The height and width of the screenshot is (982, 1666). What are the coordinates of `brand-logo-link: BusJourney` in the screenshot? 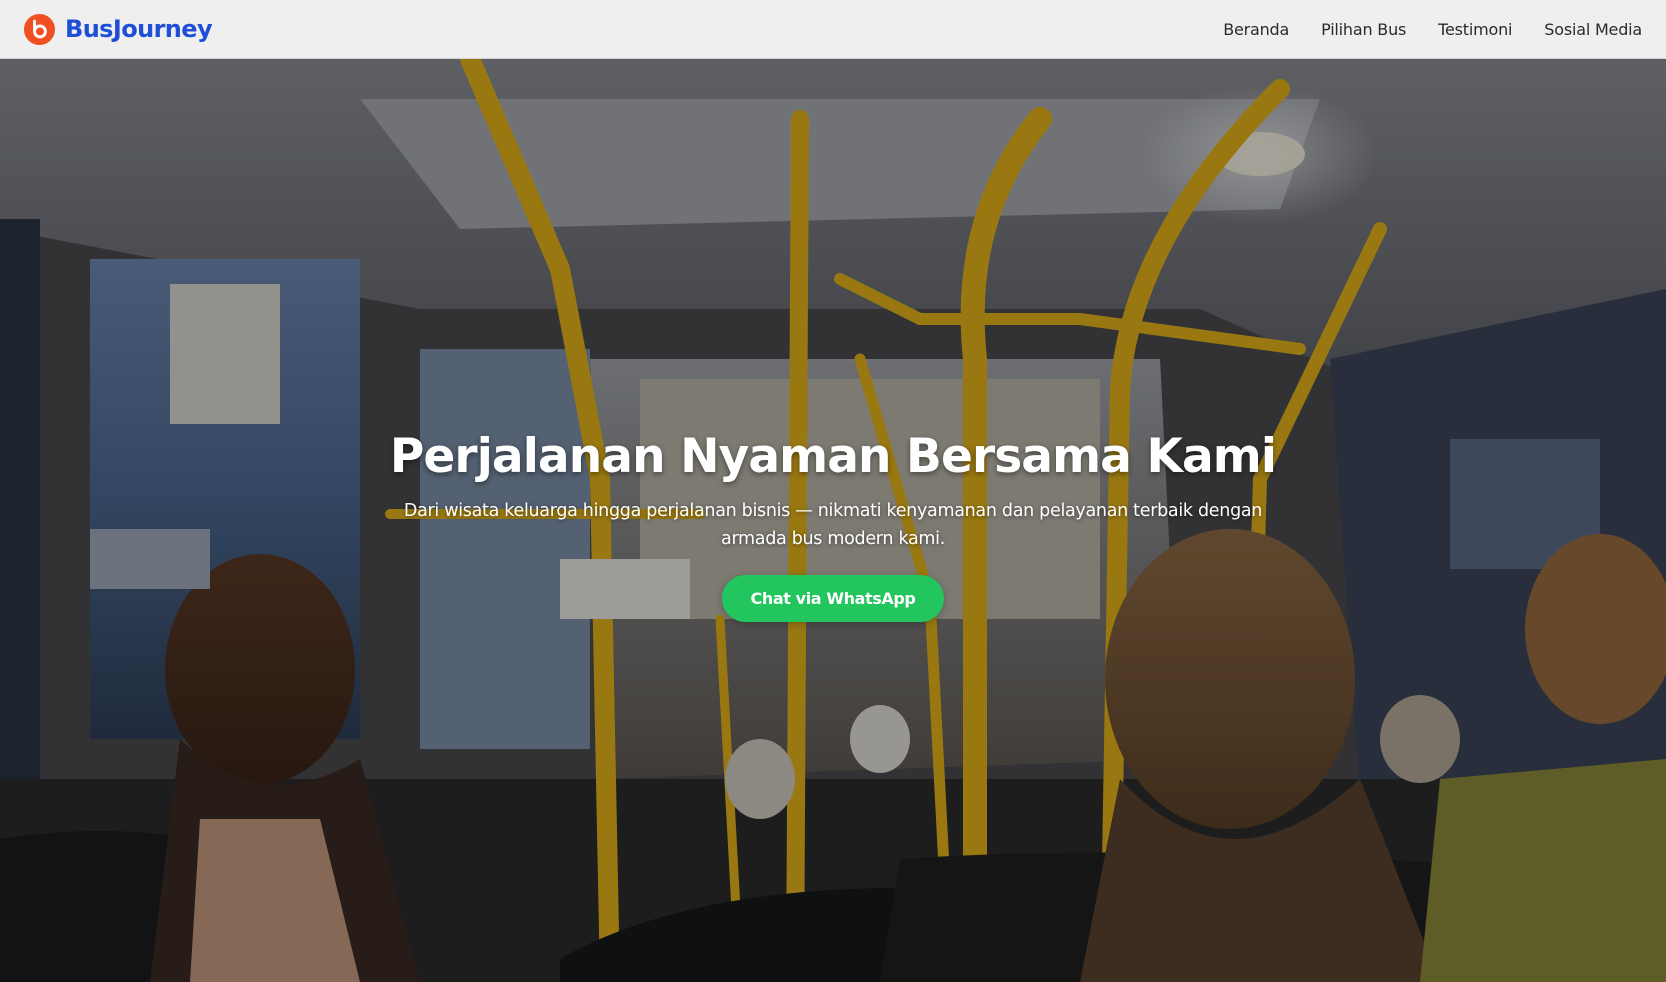 It's located at (118, 29).